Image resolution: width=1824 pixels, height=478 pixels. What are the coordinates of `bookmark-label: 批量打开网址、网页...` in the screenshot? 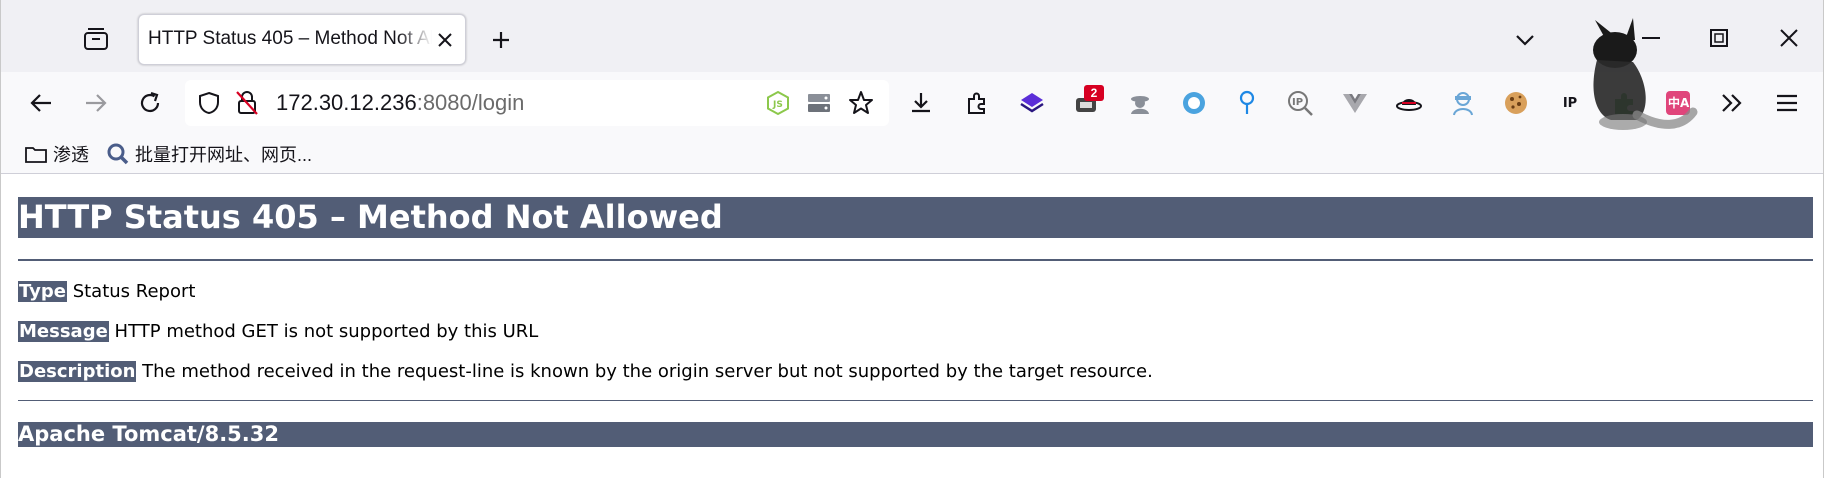 It's located at (224, 155).